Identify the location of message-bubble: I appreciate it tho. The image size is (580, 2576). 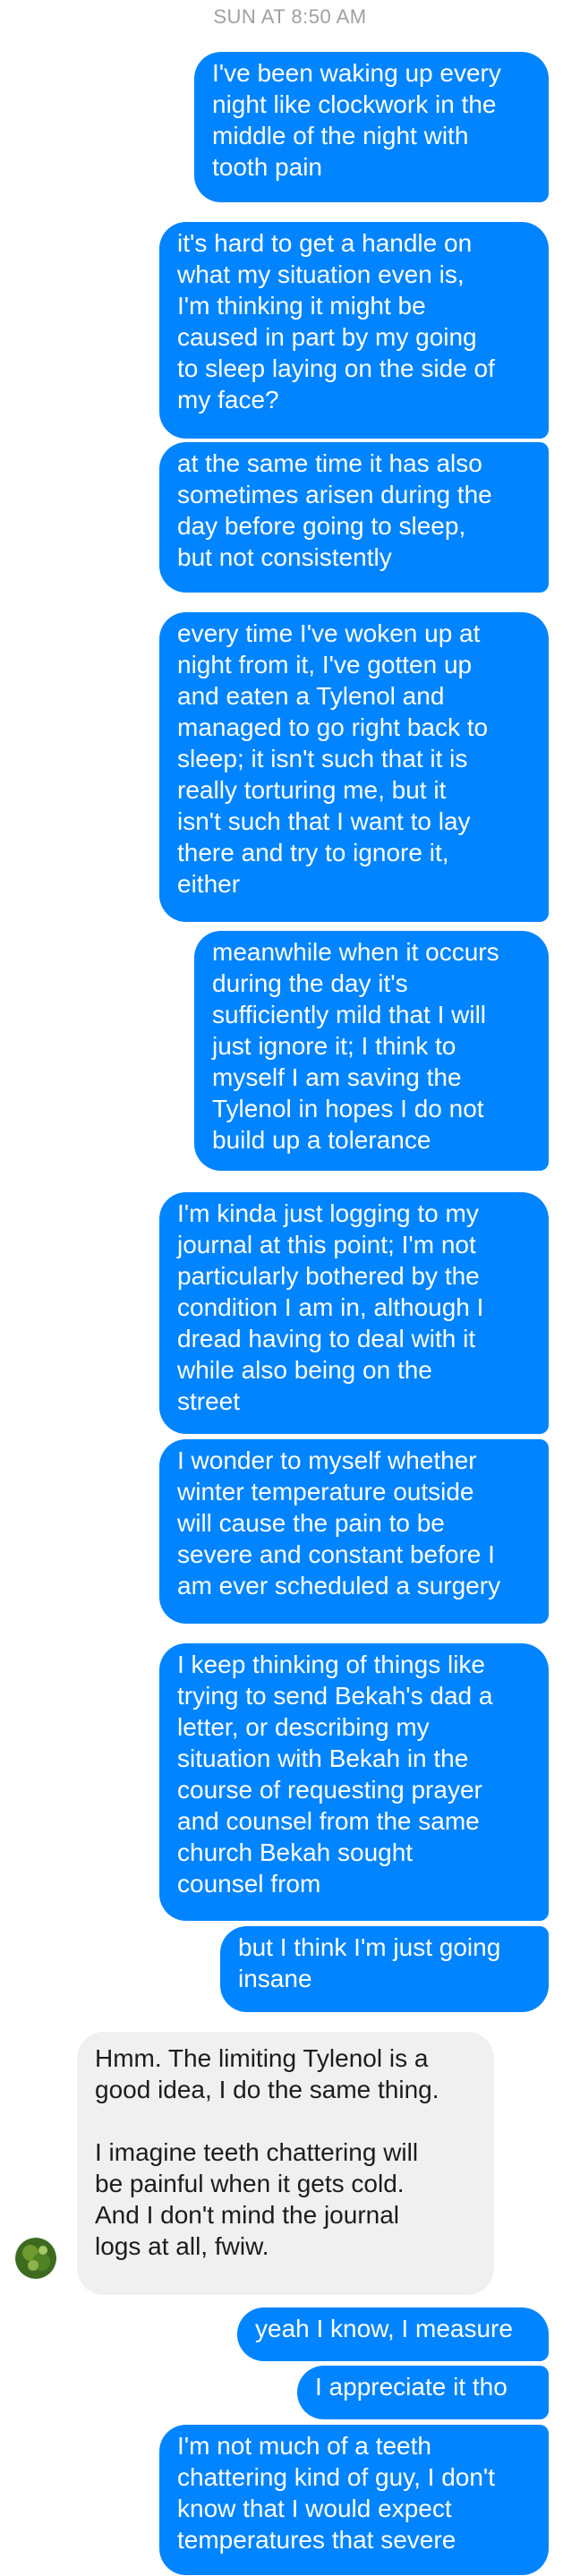
(423, 2392).